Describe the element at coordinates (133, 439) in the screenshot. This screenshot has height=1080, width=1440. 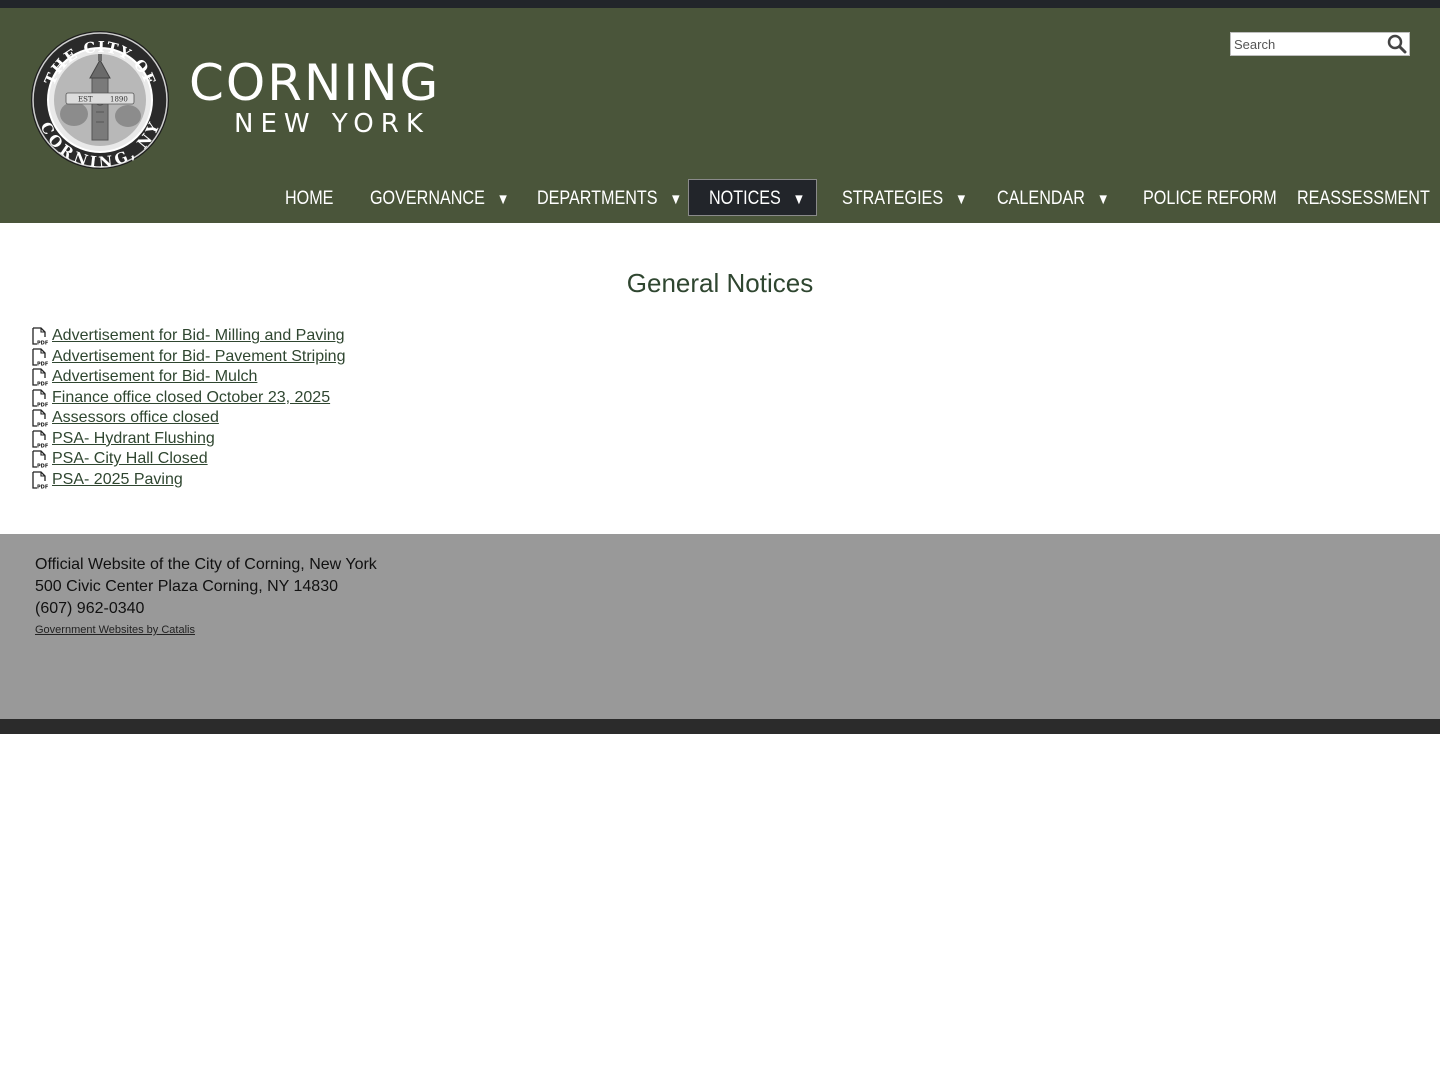
I see `notice-link: PSA- Hydrant Flushing` at that location.